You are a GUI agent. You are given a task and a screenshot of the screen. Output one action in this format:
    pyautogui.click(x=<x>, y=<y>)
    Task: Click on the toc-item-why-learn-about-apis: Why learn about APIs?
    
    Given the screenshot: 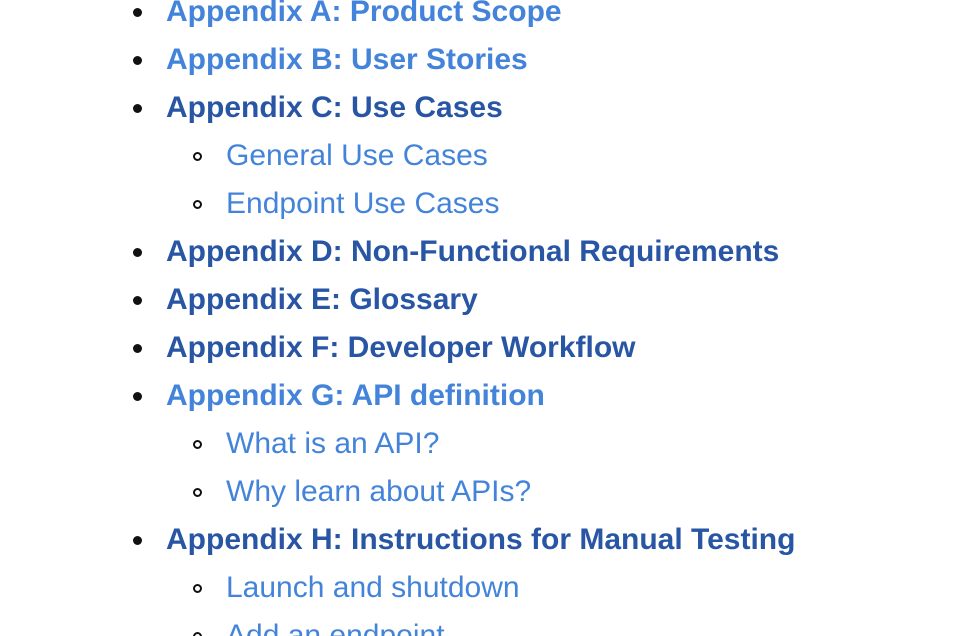 What is the action you would take?
    pyautogui.click(x=481, y=492)
    